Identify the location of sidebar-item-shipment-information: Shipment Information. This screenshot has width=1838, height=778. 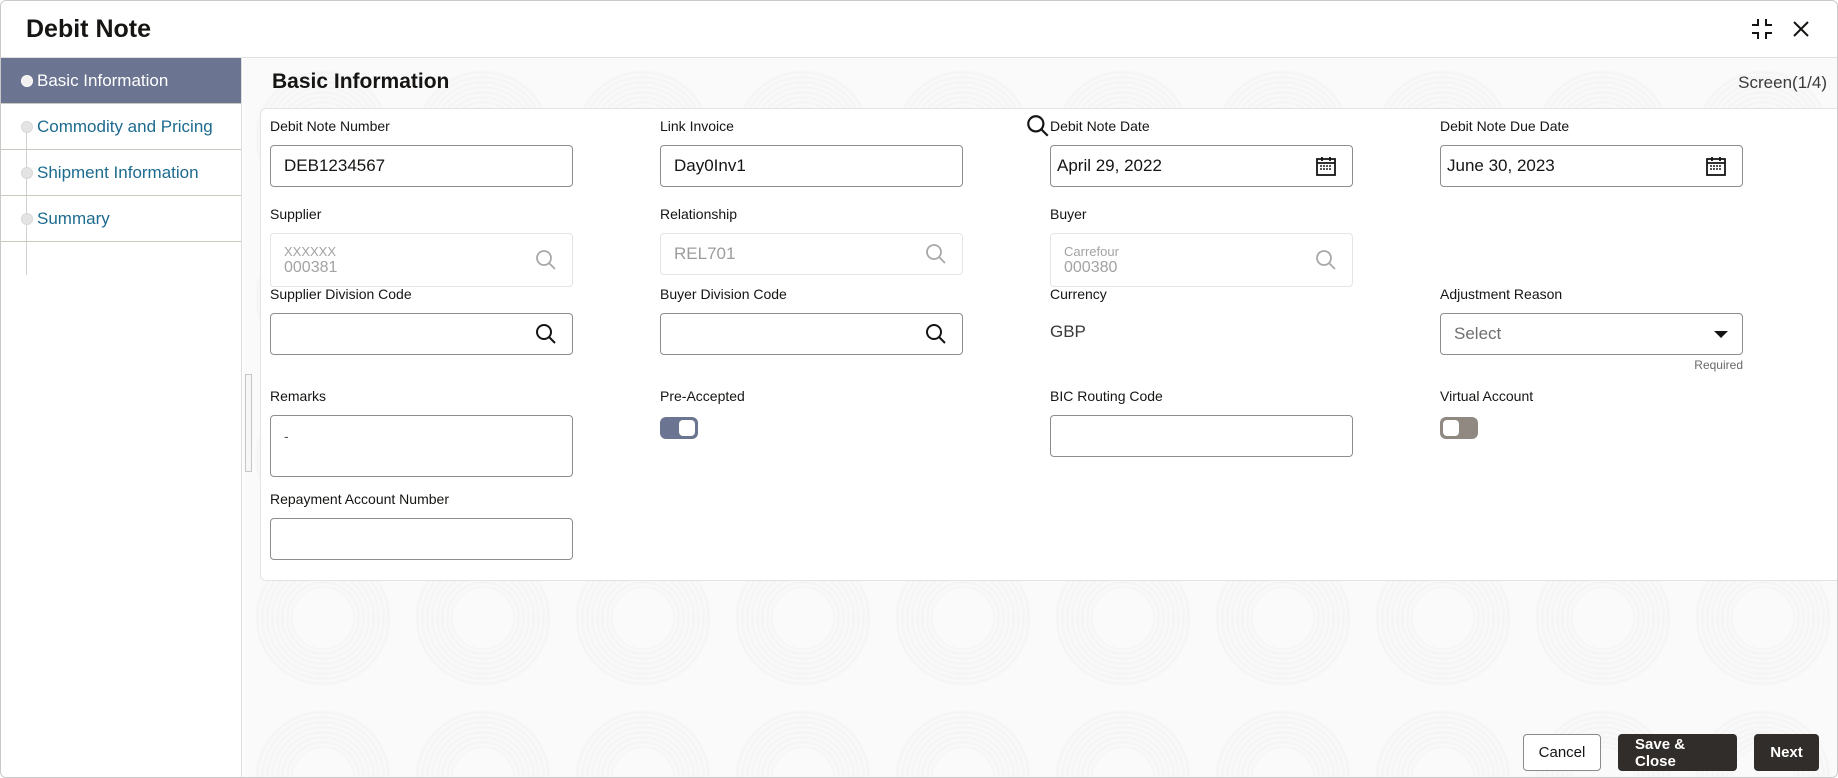
(121, 173).